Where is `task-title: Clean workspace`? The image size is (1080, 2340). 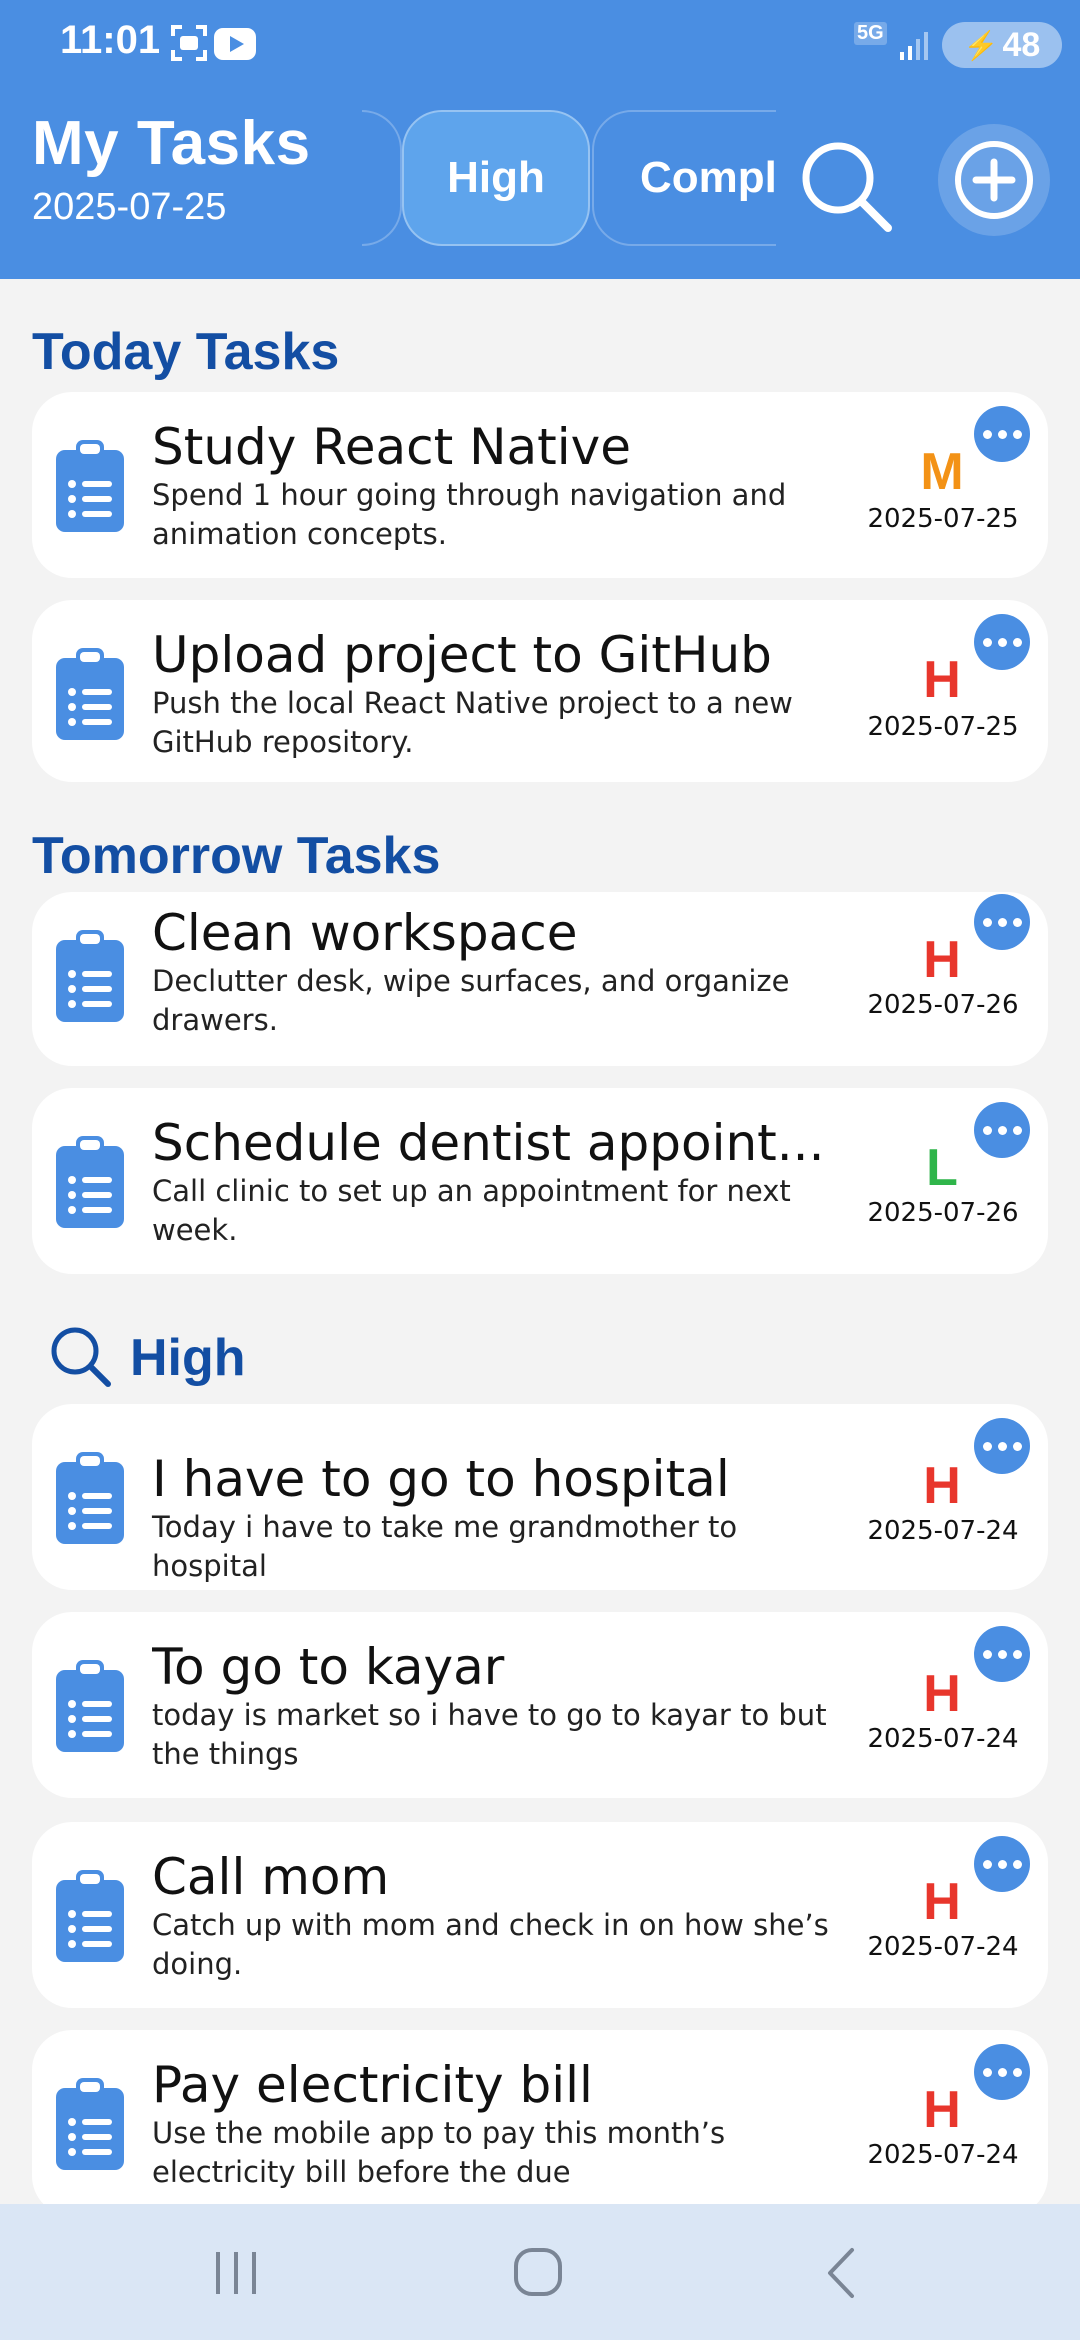 task-title: Clean workspace is located at coordinates (365, 933).